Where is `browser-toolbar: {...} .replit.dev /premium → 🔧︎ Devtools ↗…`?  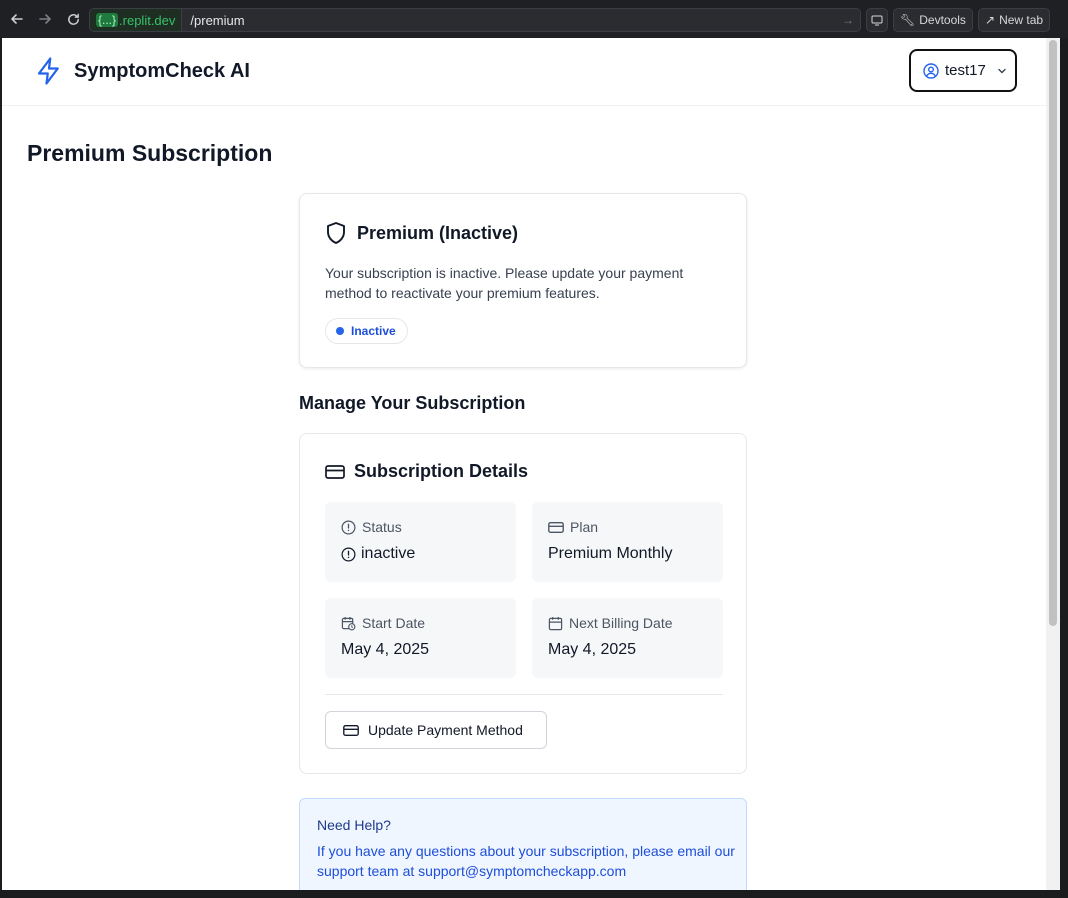
browser-toolbar: {...} .replit.dev /premium → 🔧︎ Devtools ↗… is located at coordinates (534, 19).